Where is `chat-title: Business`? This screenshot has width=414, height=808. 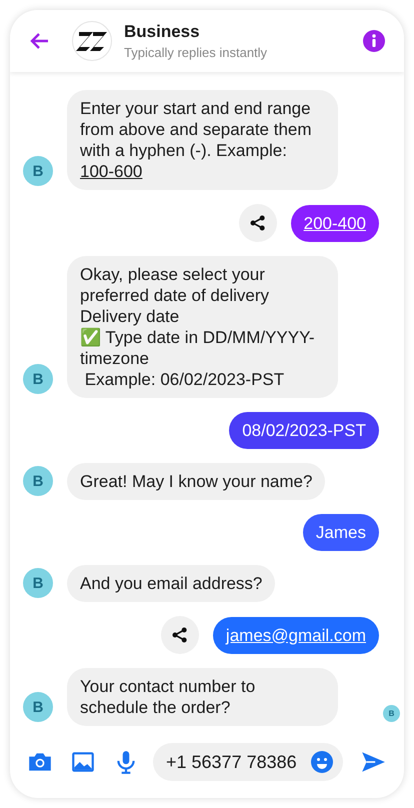
chat-title: Business is located at coordinates (162, 32).